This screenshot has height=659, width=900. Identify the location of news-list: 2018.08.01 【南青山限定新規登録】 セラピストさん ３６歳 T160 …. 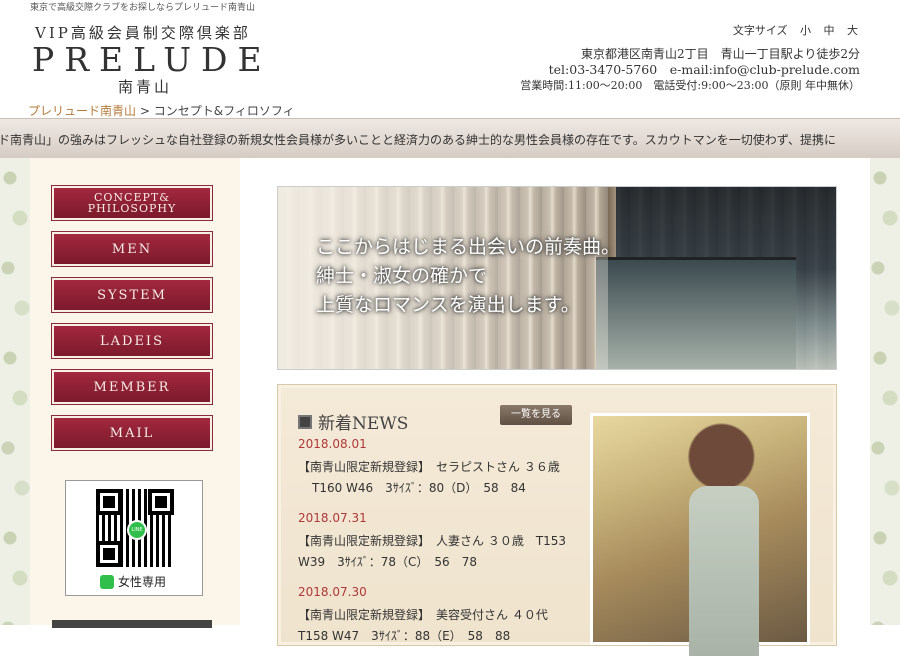
(440, 548).